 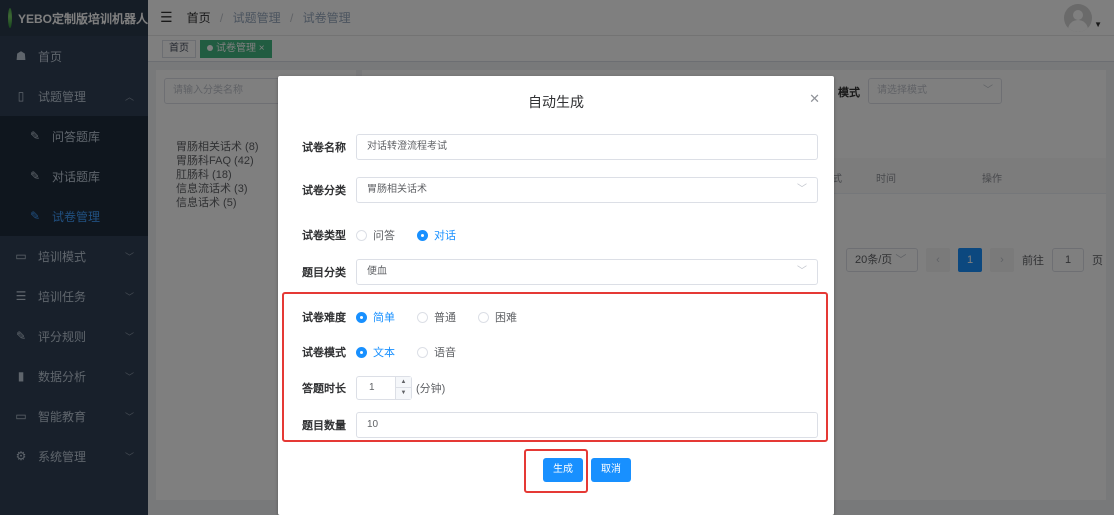 What do you see at coordinates (587, 272) in the screenshot?
I see `subject-category-select: 便血 ﹀` at bounding box center [587, 272].